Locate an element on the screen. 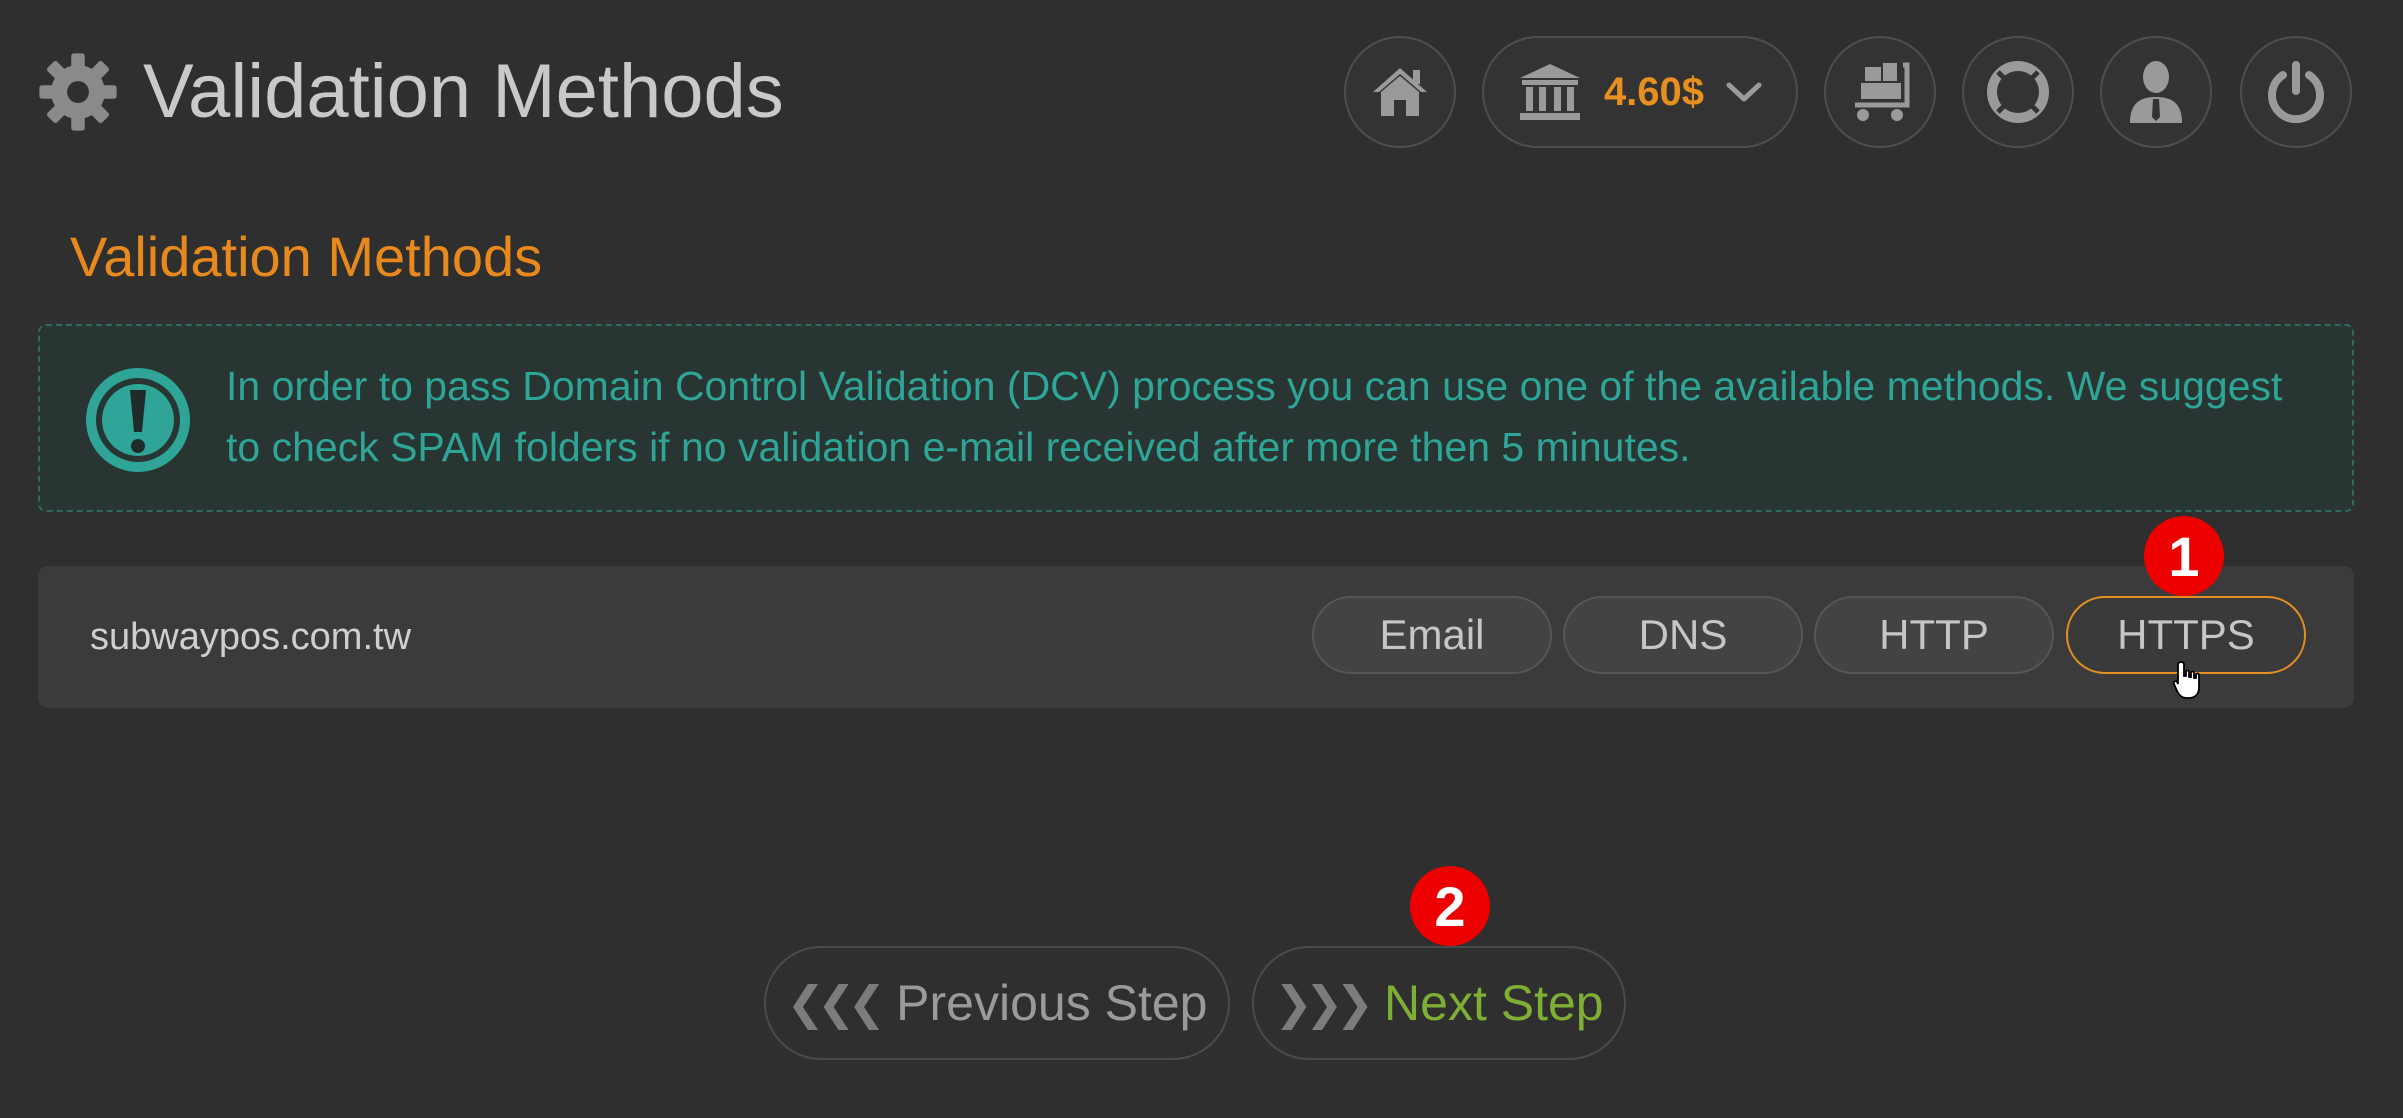  cart-button is located at coordinates (1880, 92).